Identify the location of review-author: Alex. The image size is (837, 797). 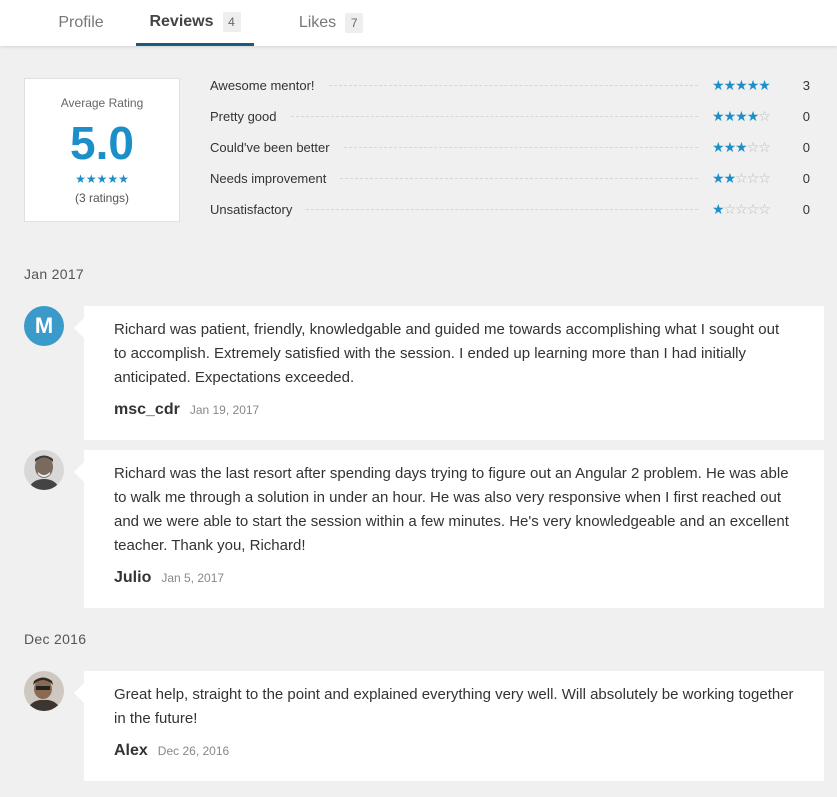
(131, 751).